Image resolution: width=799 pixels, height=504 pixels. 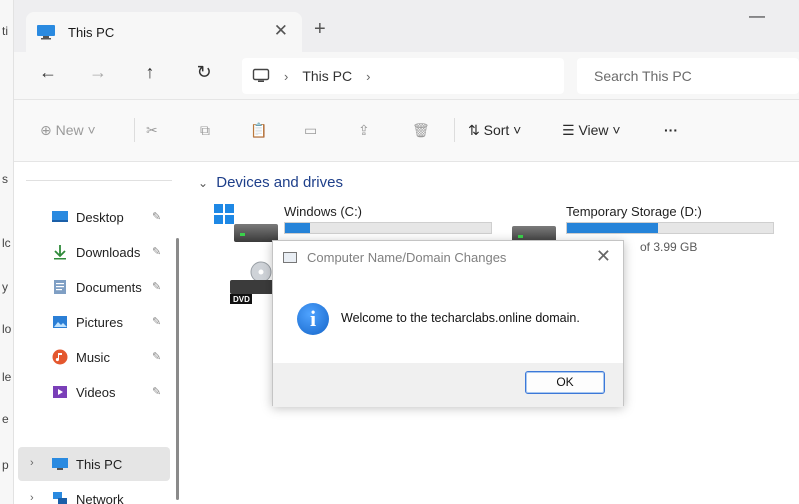 What do you see at coordinates (60, 392) in the screenshot?
I see `videos-icon` at bounding box center [60, 392].